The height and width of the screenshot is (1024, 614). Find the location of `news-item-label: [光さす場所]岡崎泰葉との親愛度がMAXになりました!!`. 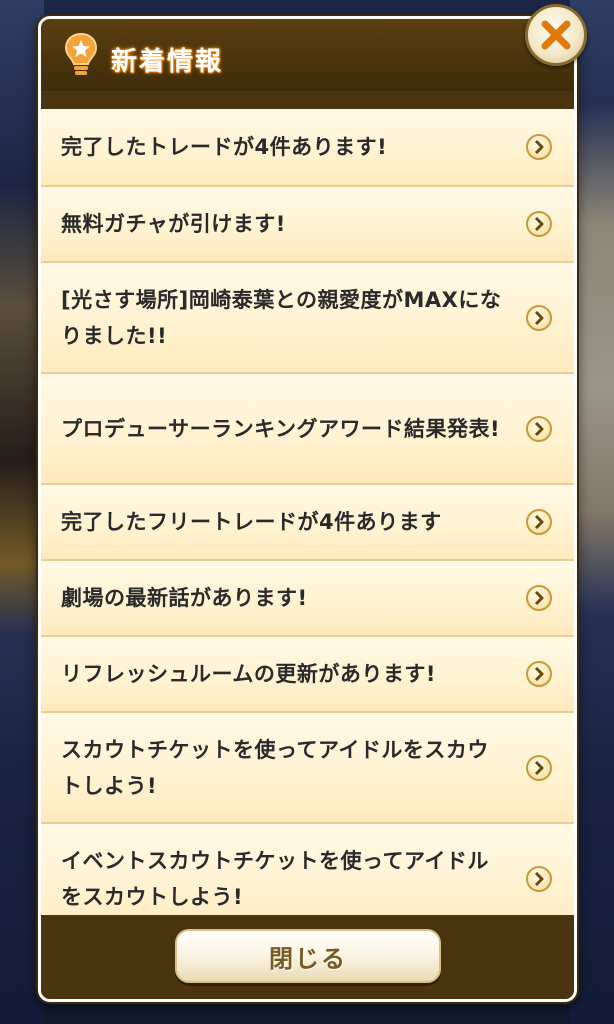

news-item-label: [光さす場所]岡崎泰葉との親愛度がMAXになりました!! is located at coordinates (281, 317).